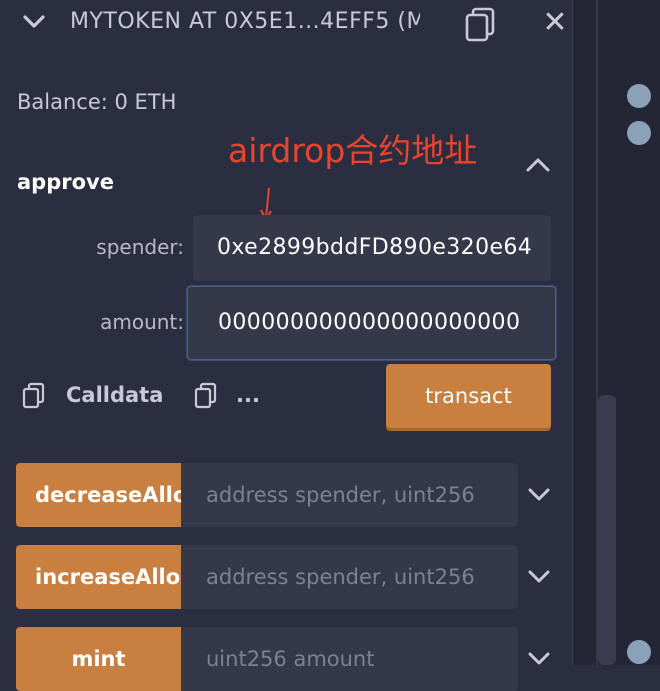 The height and width of the screenshot is (691, 660). Describe the element at coordinates (142, 322) in the screenshot. I see `amount-label: amount:` at that location.